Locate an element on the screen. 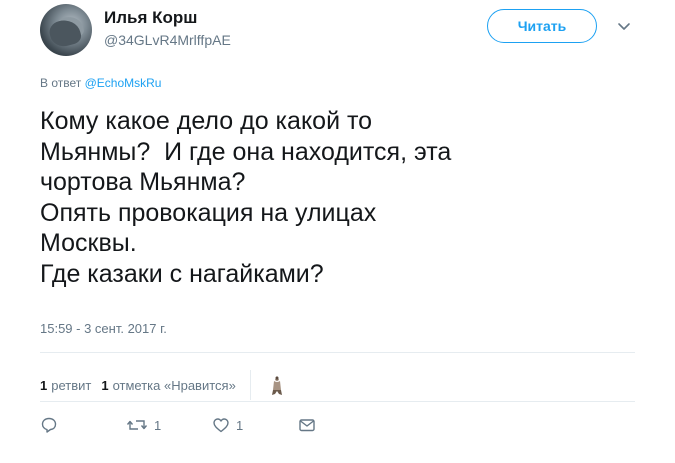 This screenshot has width=675, height=463. display-name: Илья Корш is located at coordinates (150, 18).